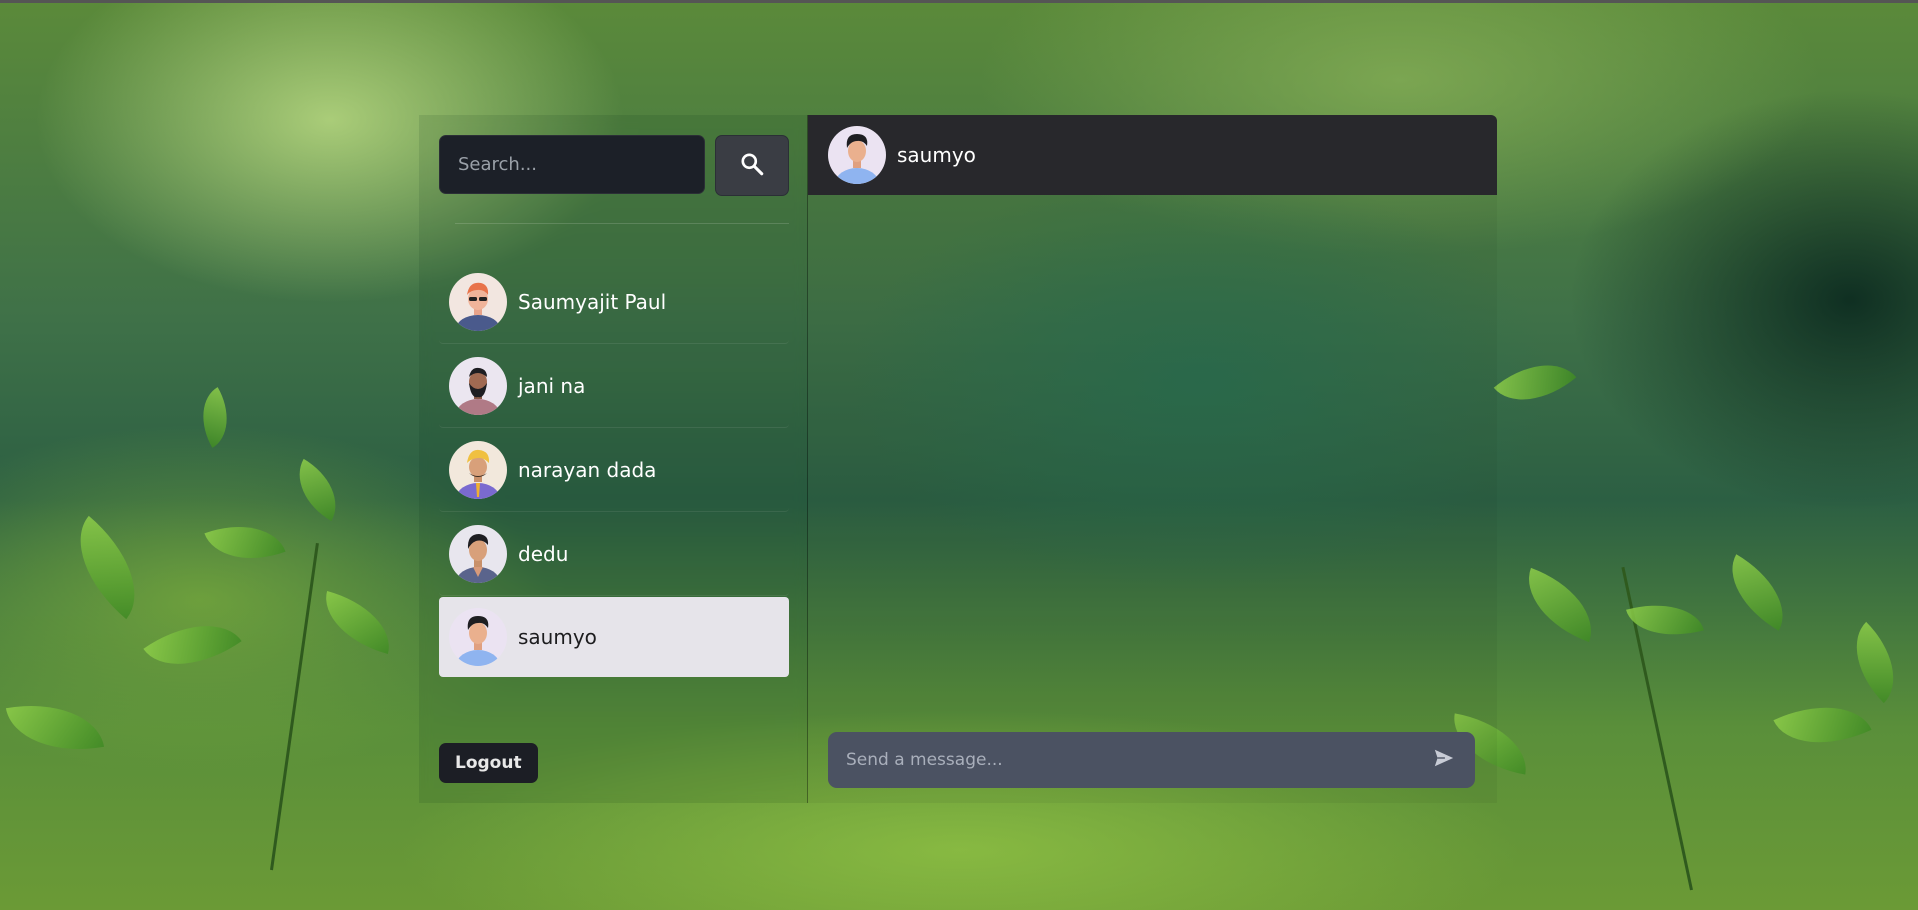 The height and width of the screenshot is (910, 1918). Describe the element at coordinates (1137, 760) in the screenshot. I see `message-input` at that location.